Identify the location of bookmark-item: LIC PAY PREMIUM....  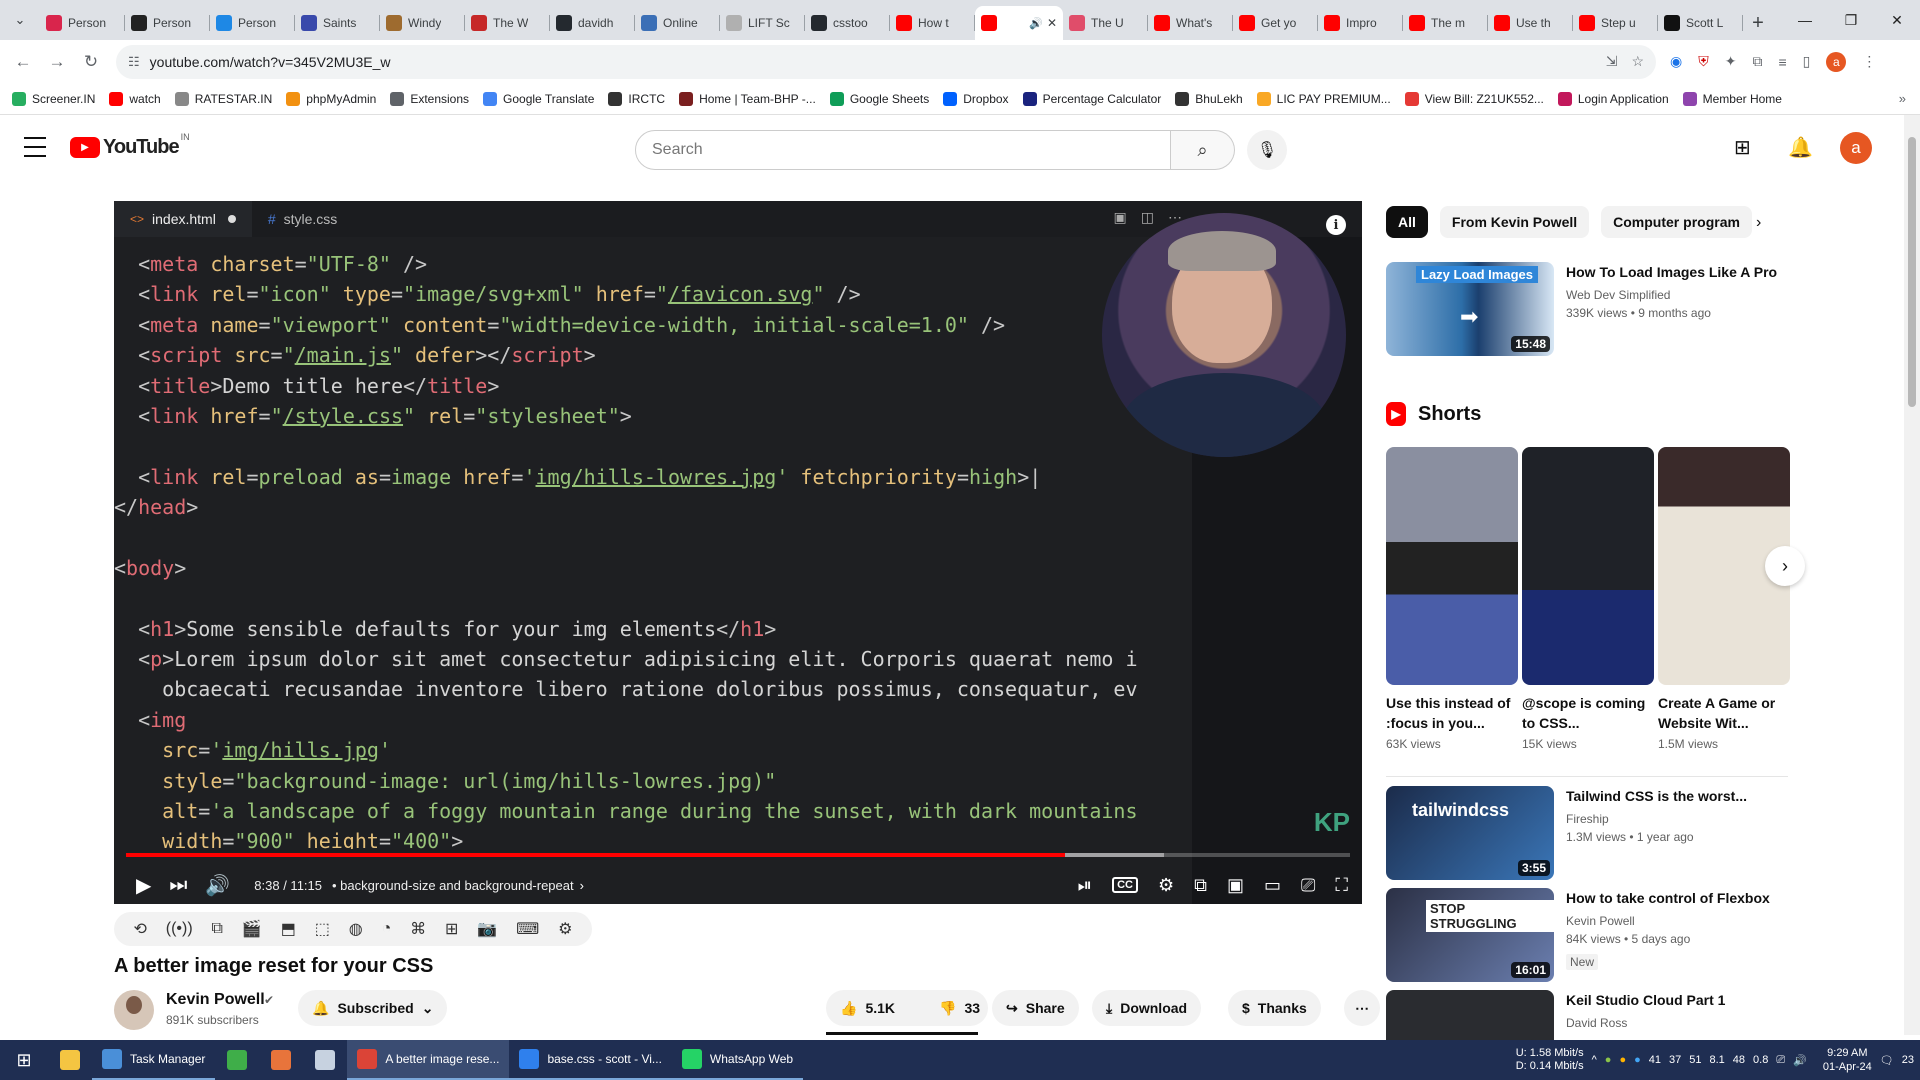
(1323, 98).